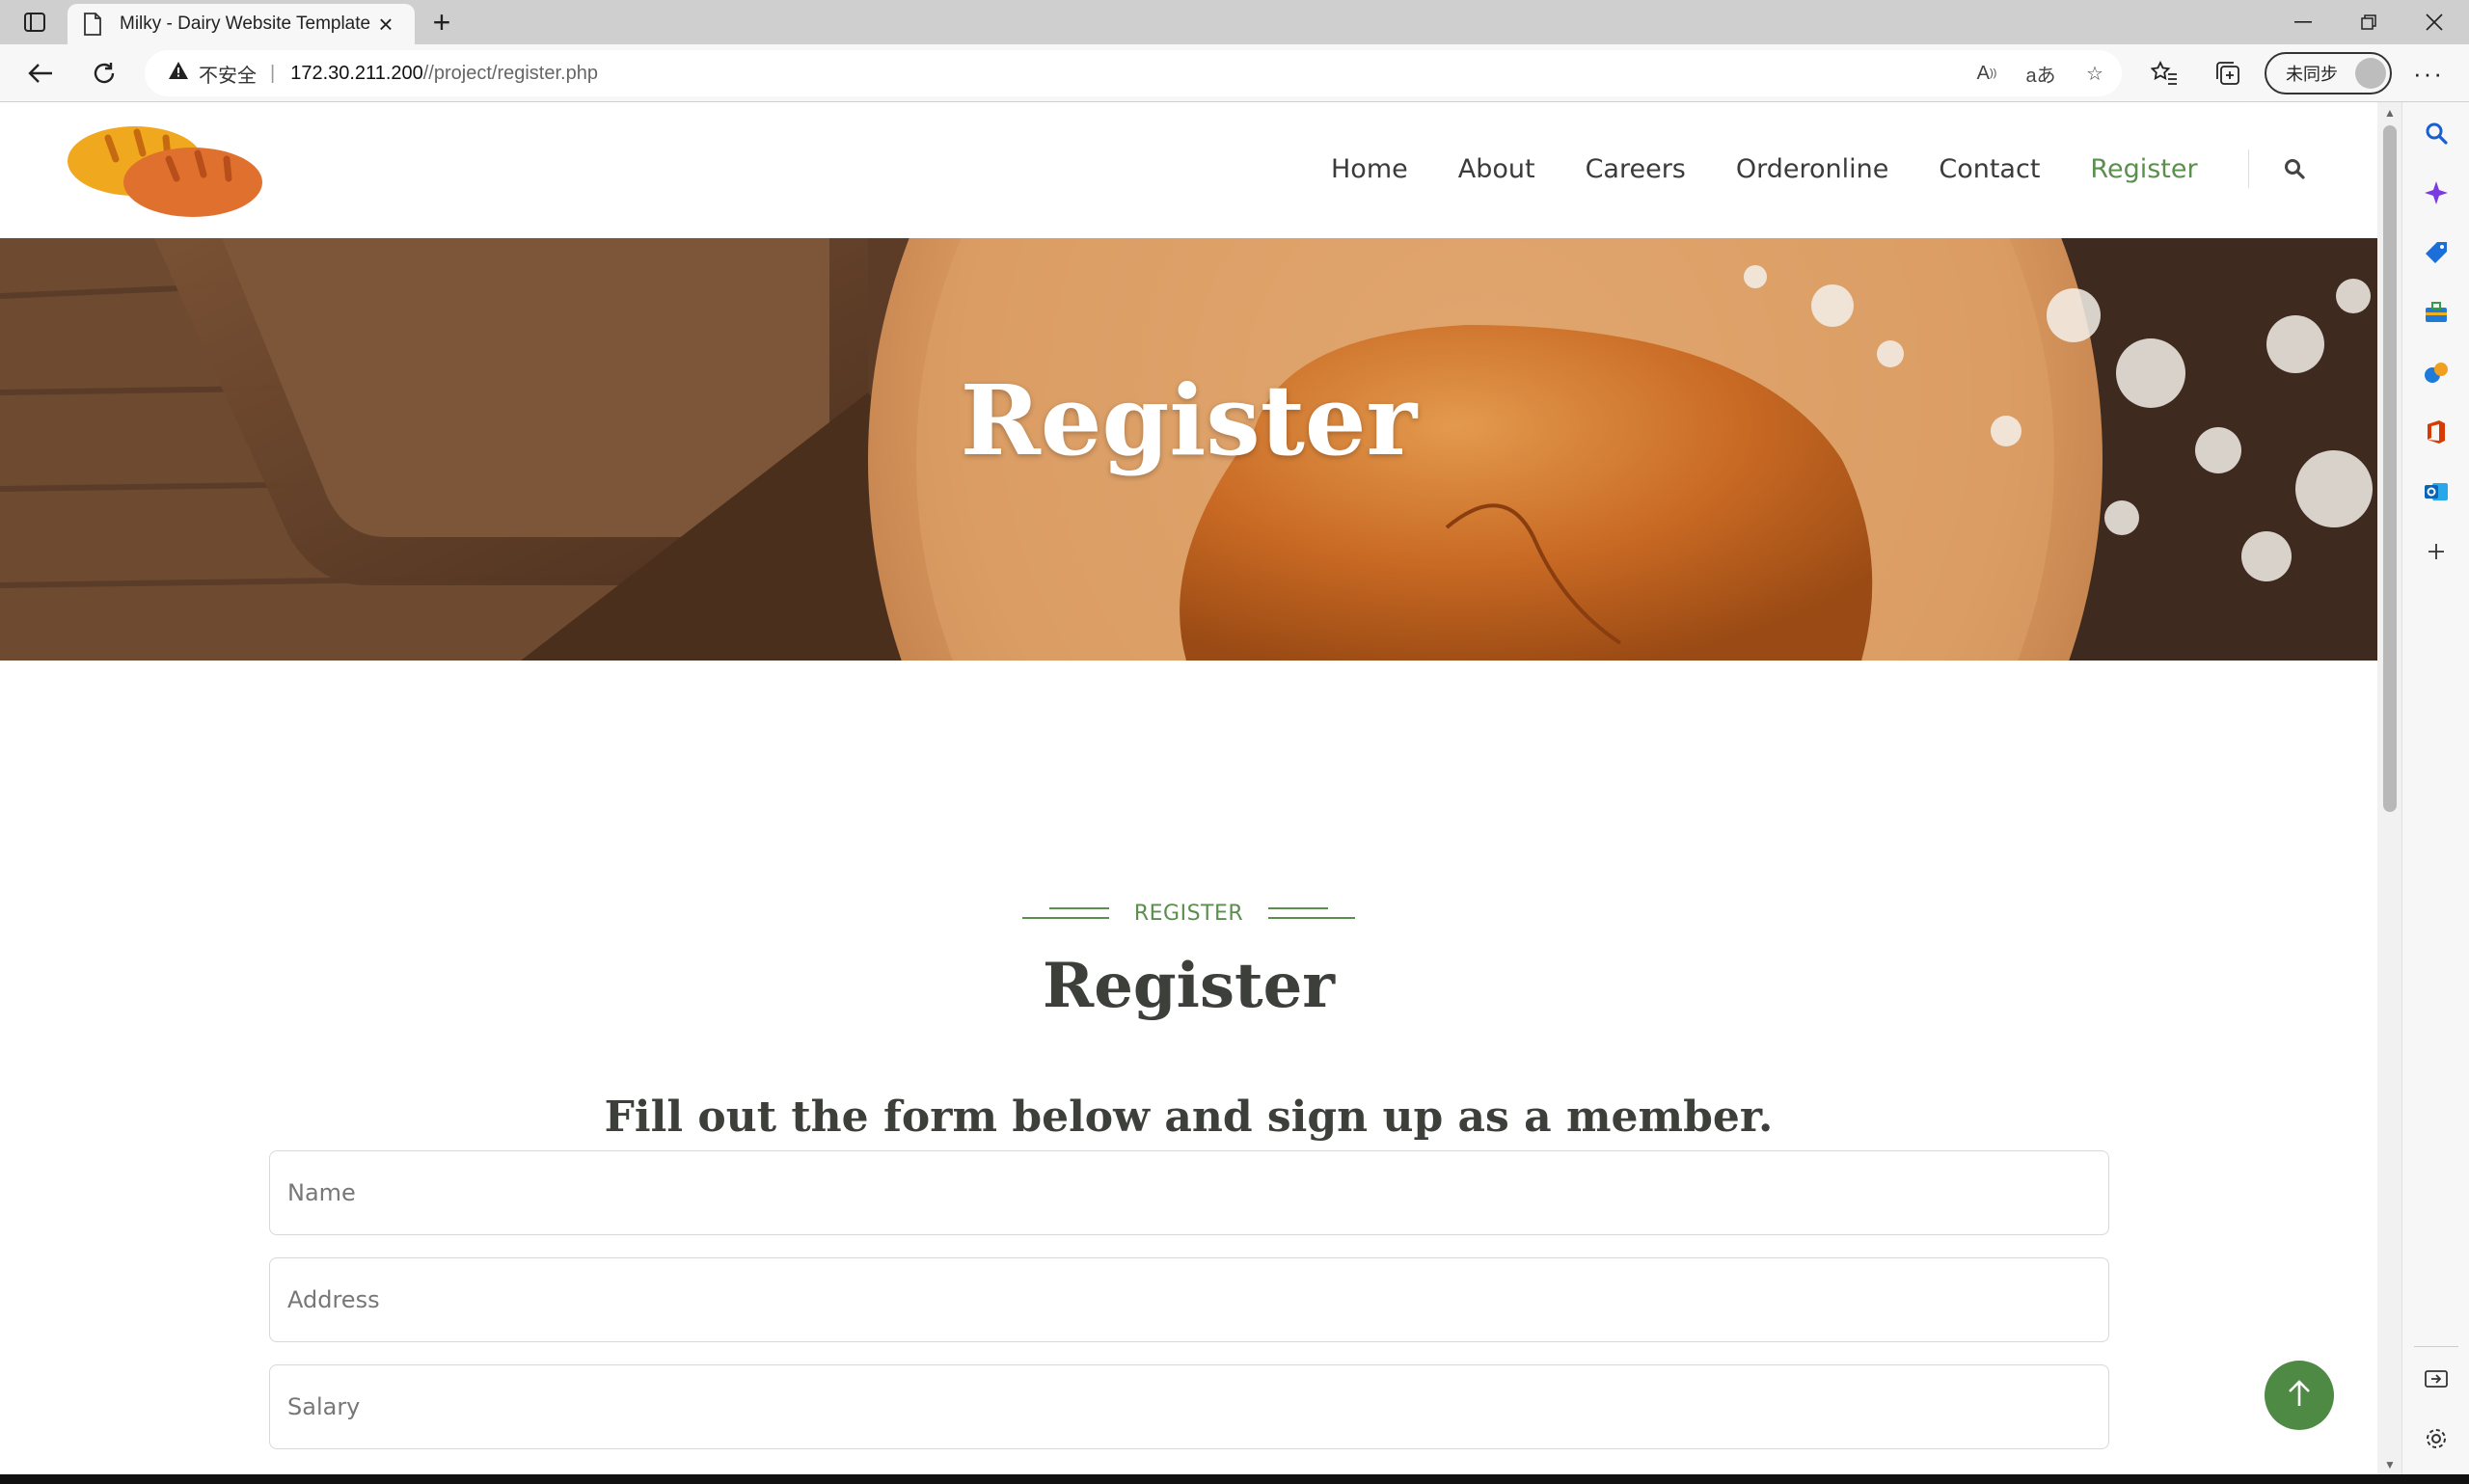 The width and height of the screenshot is (2469, 1484). What do you see at coordinates (1065, 913) in the screenshot?
I see `eyebrow-left-lines` at bounding box center [1065, 913].